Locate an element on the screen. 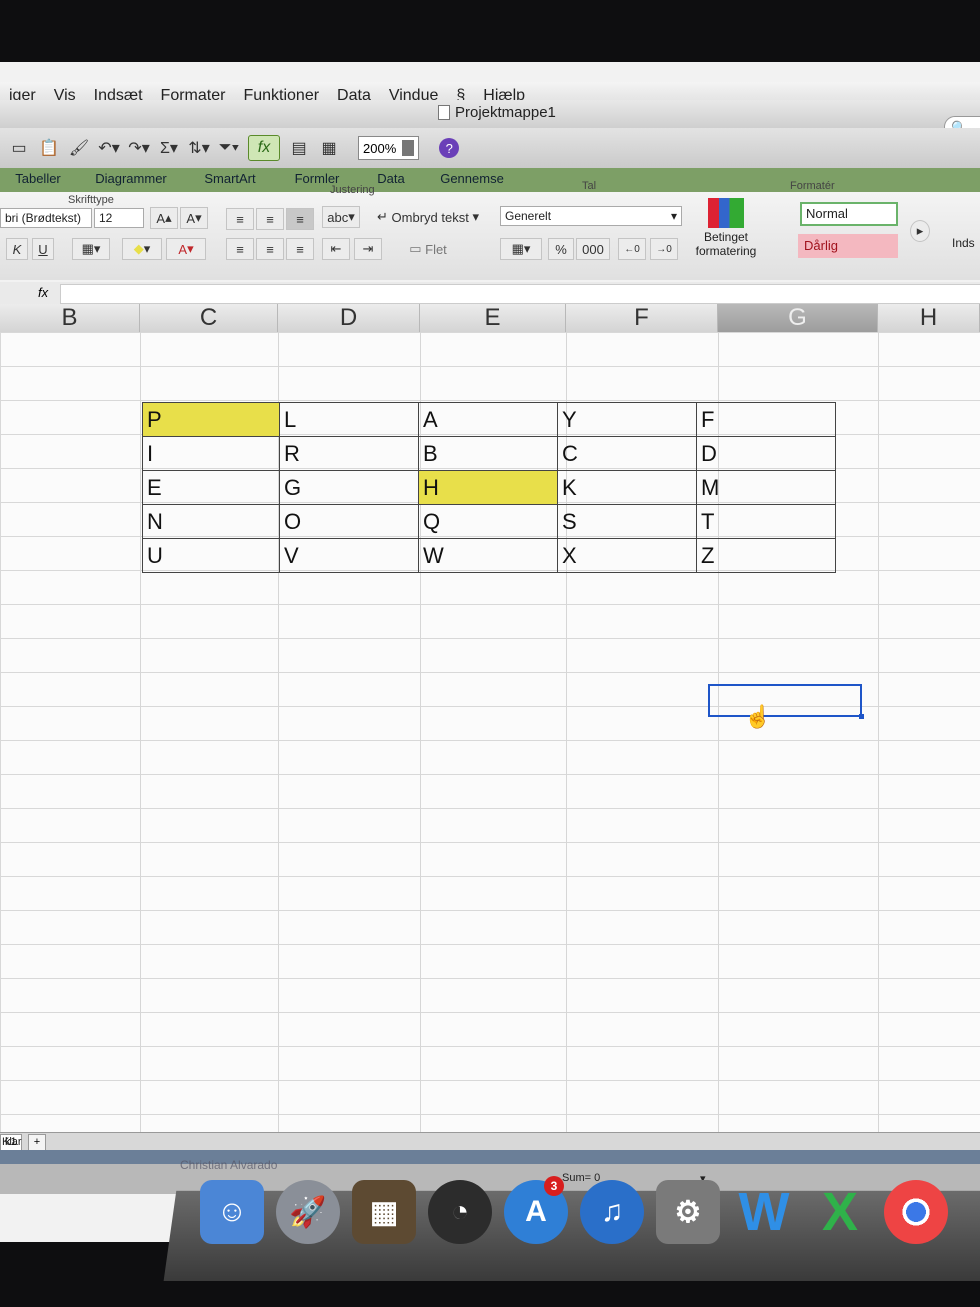 The width and height of the screenshot is (980, 1307). cell: Y is located at coordinates (627, 419).